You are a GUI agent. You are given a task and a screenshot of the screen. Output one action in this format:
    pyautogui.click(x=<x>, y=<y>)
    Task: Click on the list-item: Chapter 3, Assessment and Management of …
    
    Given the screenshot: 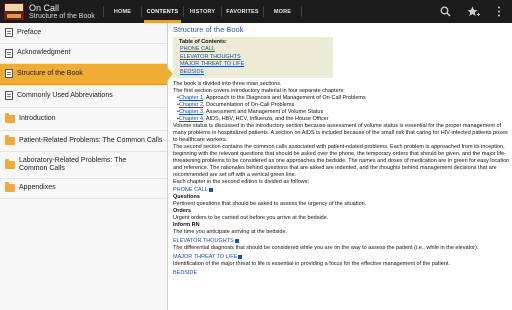 What is the action you would take?
    pyautogui.click(x=343, y=112)
    